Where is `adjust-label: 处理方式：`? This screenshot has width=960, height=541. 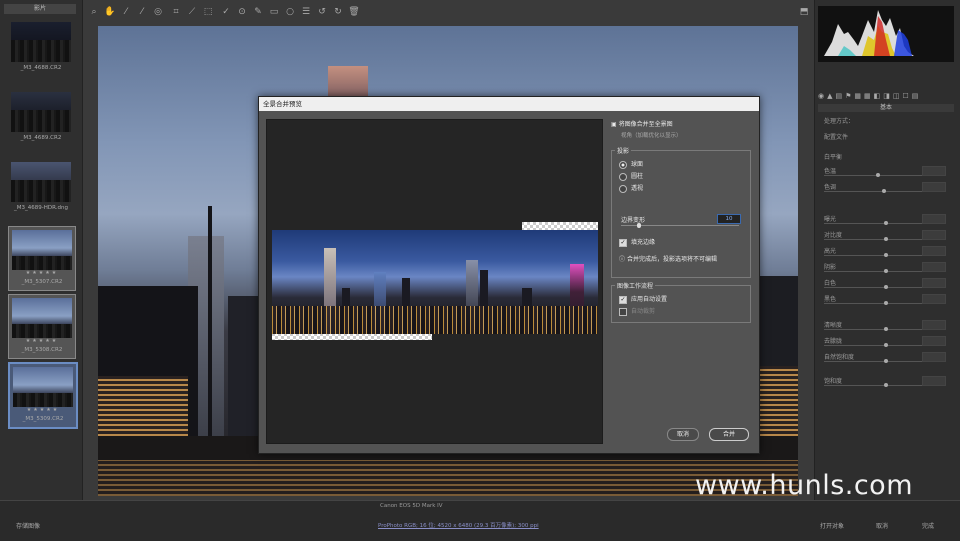 adjust-label: 处理方式： is located at coordinates (839, 121).